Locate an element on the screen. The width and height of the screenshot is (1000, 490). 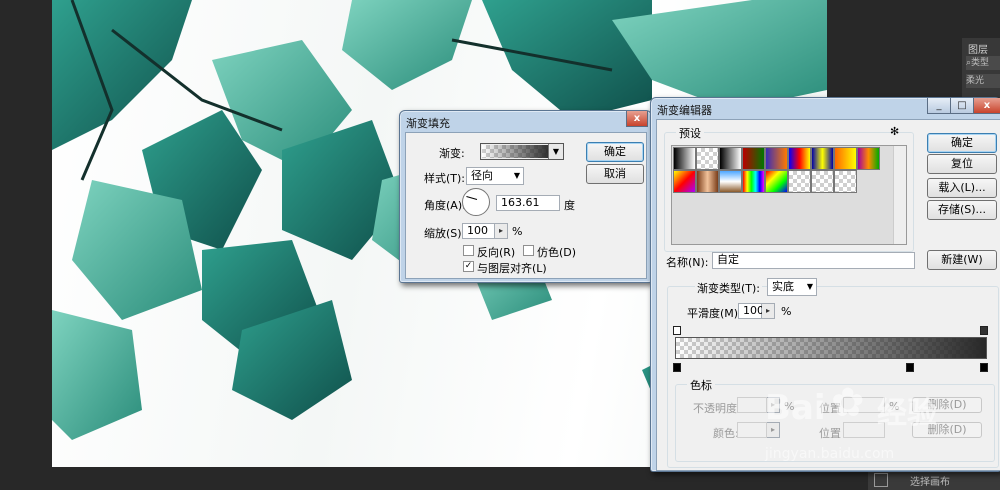
scale-label: 缩放(S): is located at coordinates (445, 233).